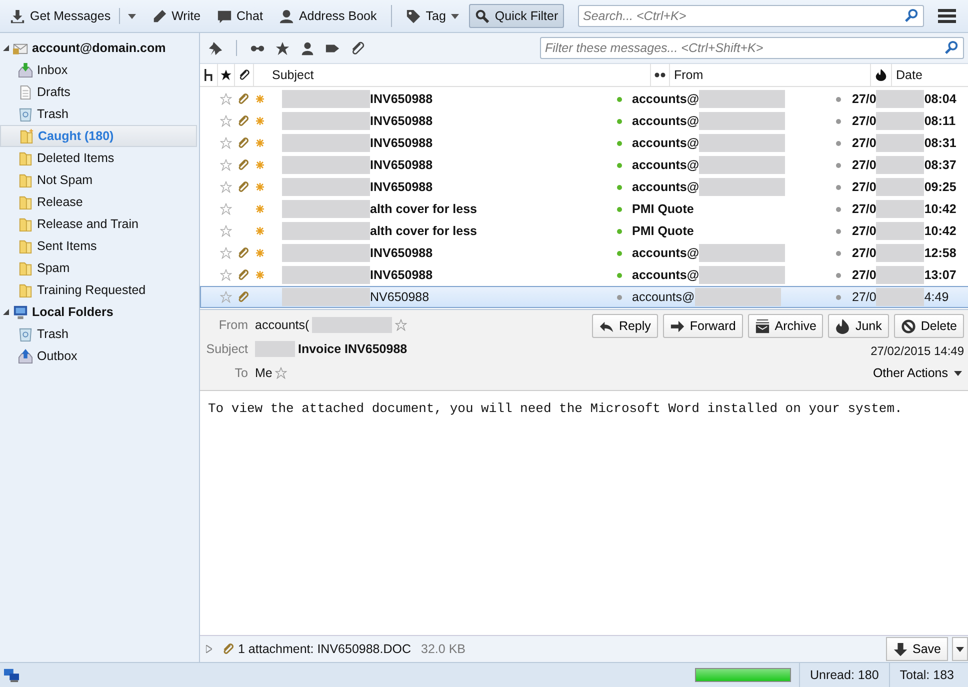 This screenshot has width=968, height=687. Describe the element at coordinates (858, 326) in the screenshot. I see `action-button: Junk` at that location.